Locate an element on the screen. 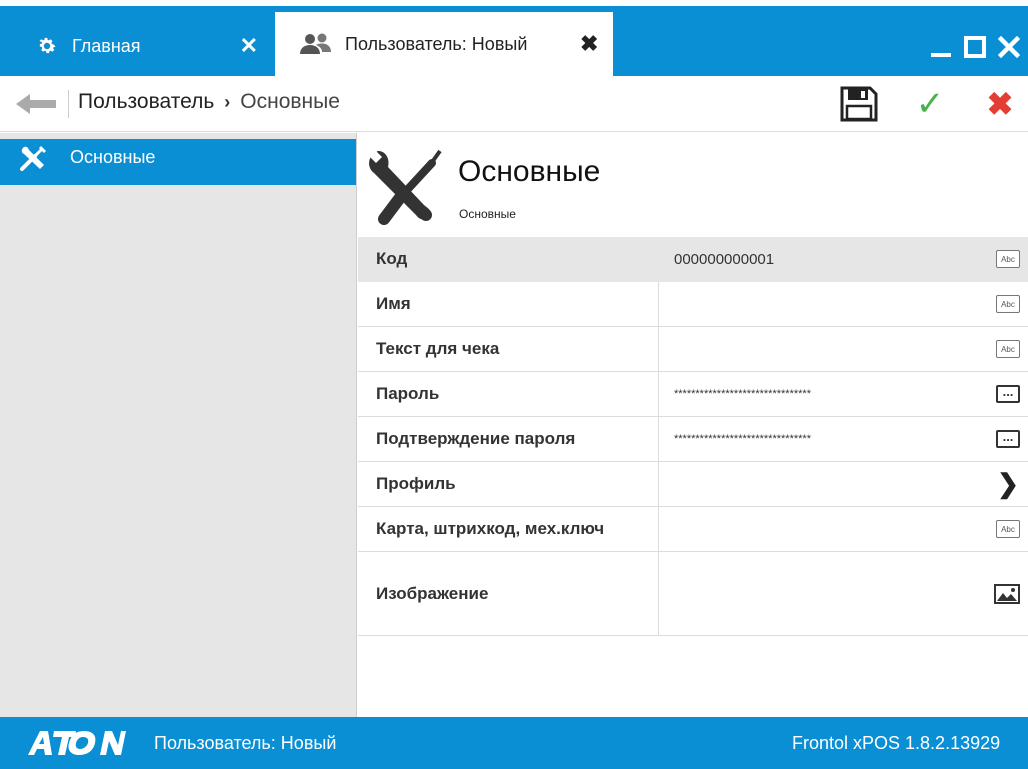  property-name: Изображение is located at coordinates (432, 593).